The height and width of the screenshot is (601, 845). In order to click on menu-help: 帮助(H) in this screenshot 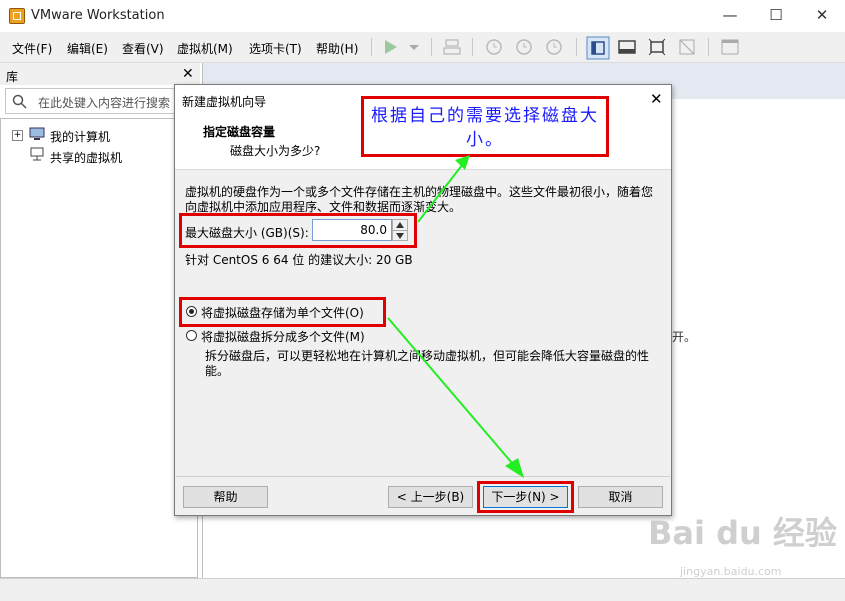, I will do `click(337, 48)`.